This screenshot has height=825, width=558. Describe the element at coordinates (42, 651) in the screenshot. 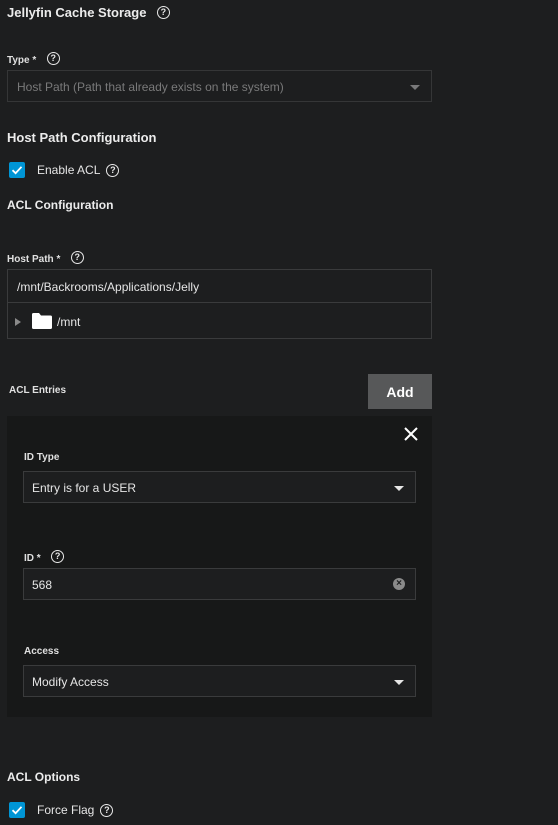

I see `access-label: Access` at that location.